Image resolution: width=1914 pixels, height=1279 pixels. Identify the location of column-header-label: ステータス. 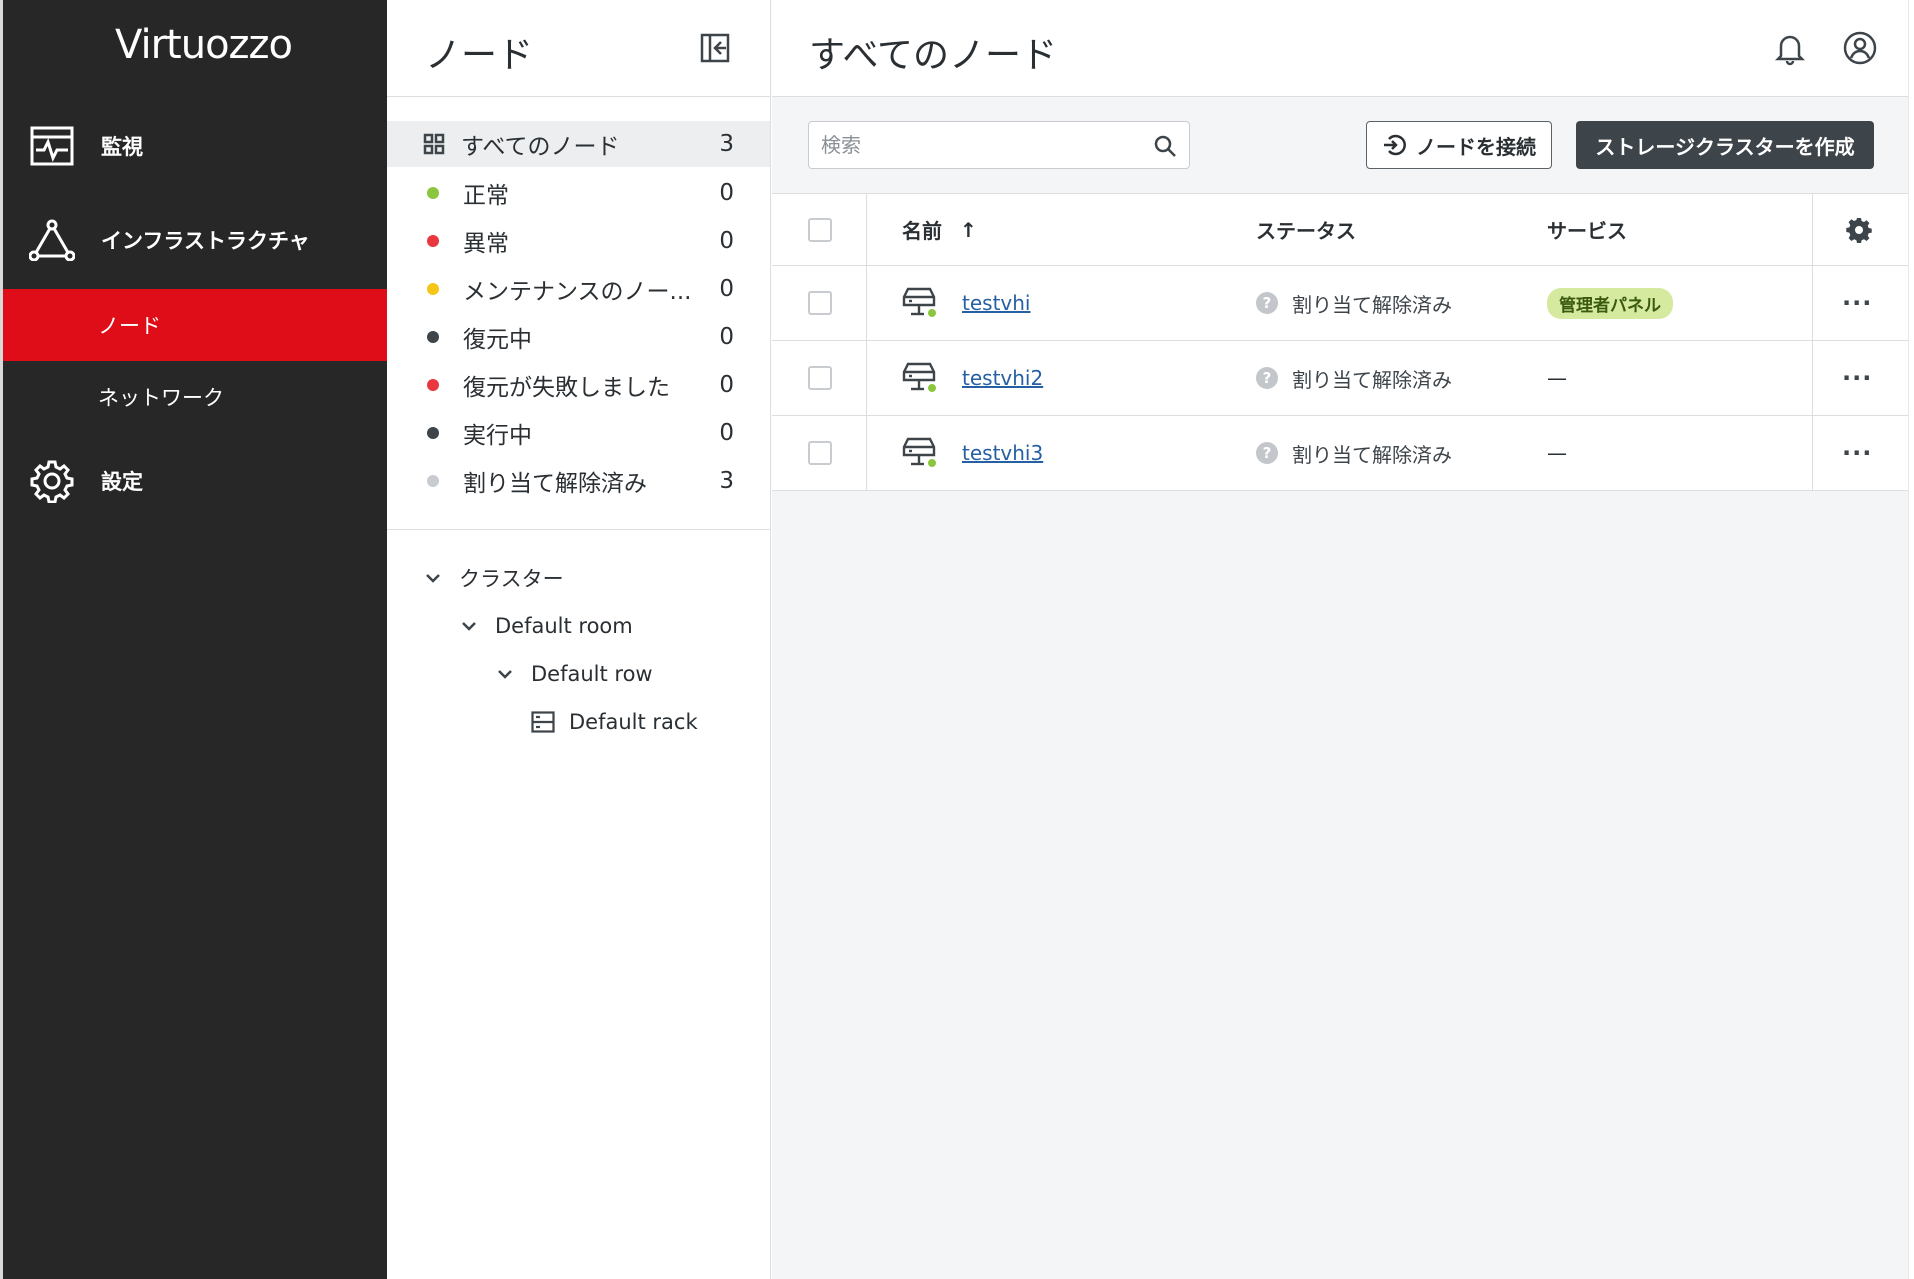
(1306, 231).